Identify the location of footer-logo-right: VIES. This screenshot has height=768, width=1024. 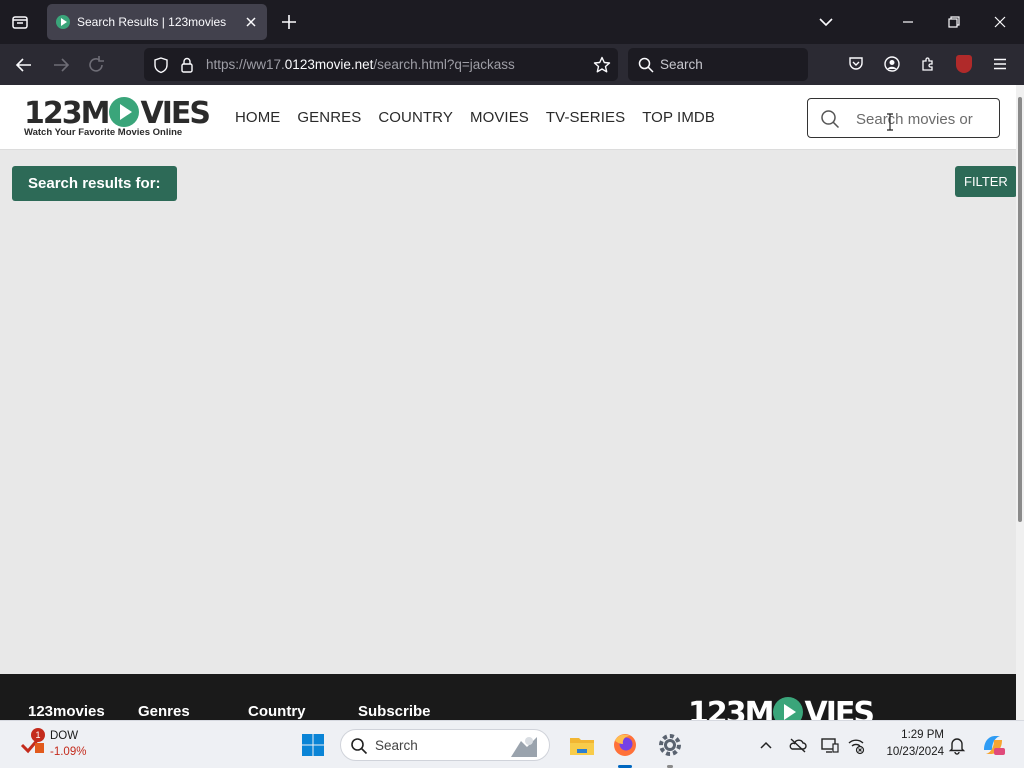
(839, 708).